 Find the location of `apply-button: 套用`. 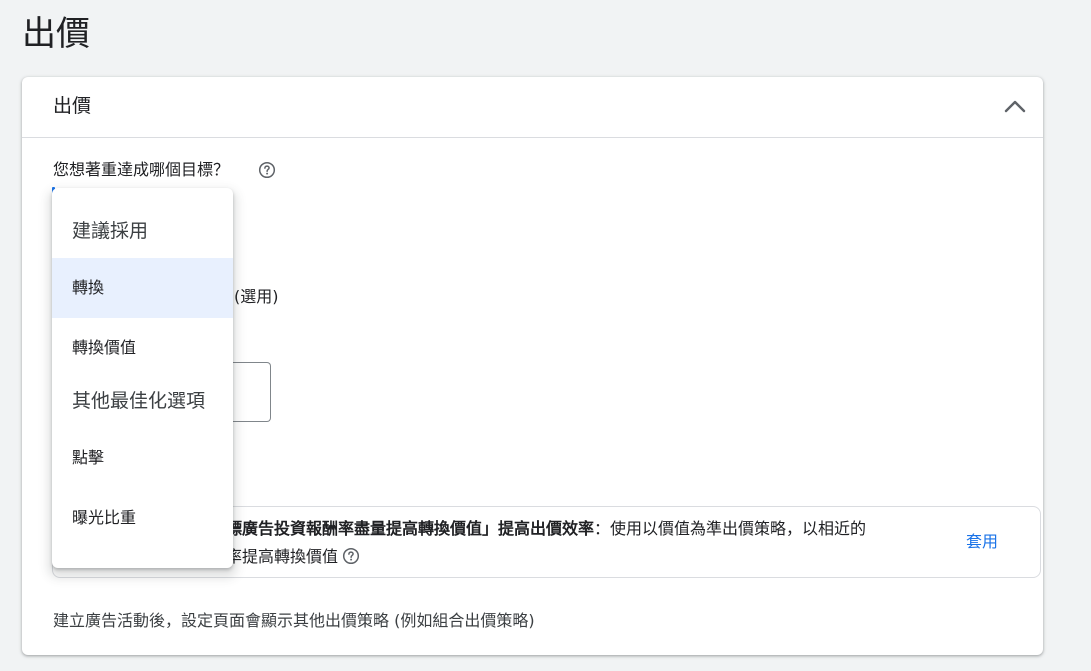

apply-button: 套用 is located at coordinates (982, 542).